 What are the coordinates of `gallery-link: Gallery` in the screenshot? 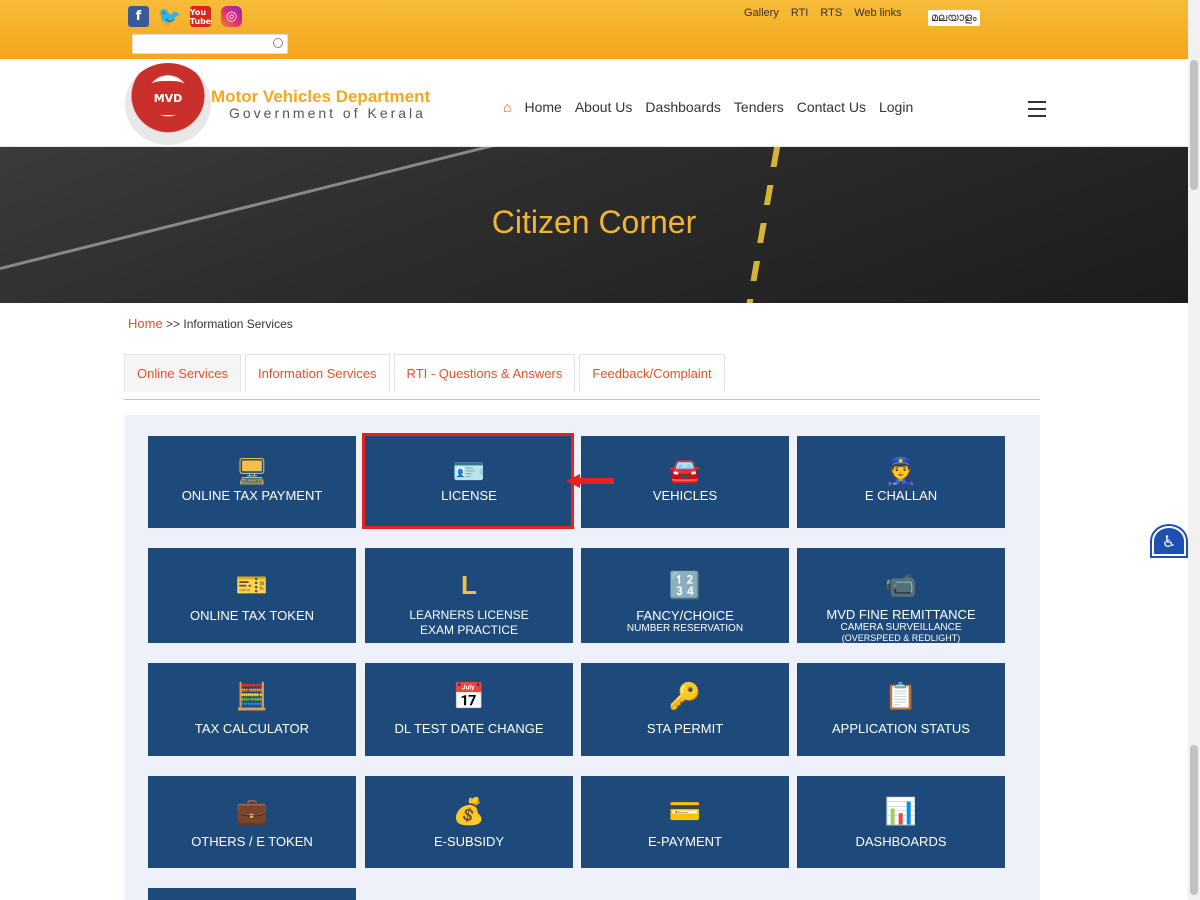 It's located at (761, 13).